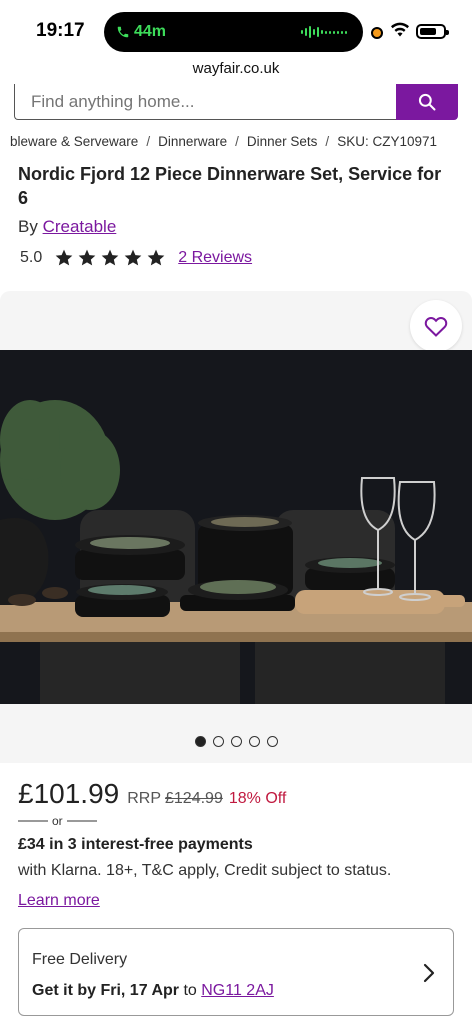  I want to click on breadcrumb-link: Dinner Sets, so click(282, 141).